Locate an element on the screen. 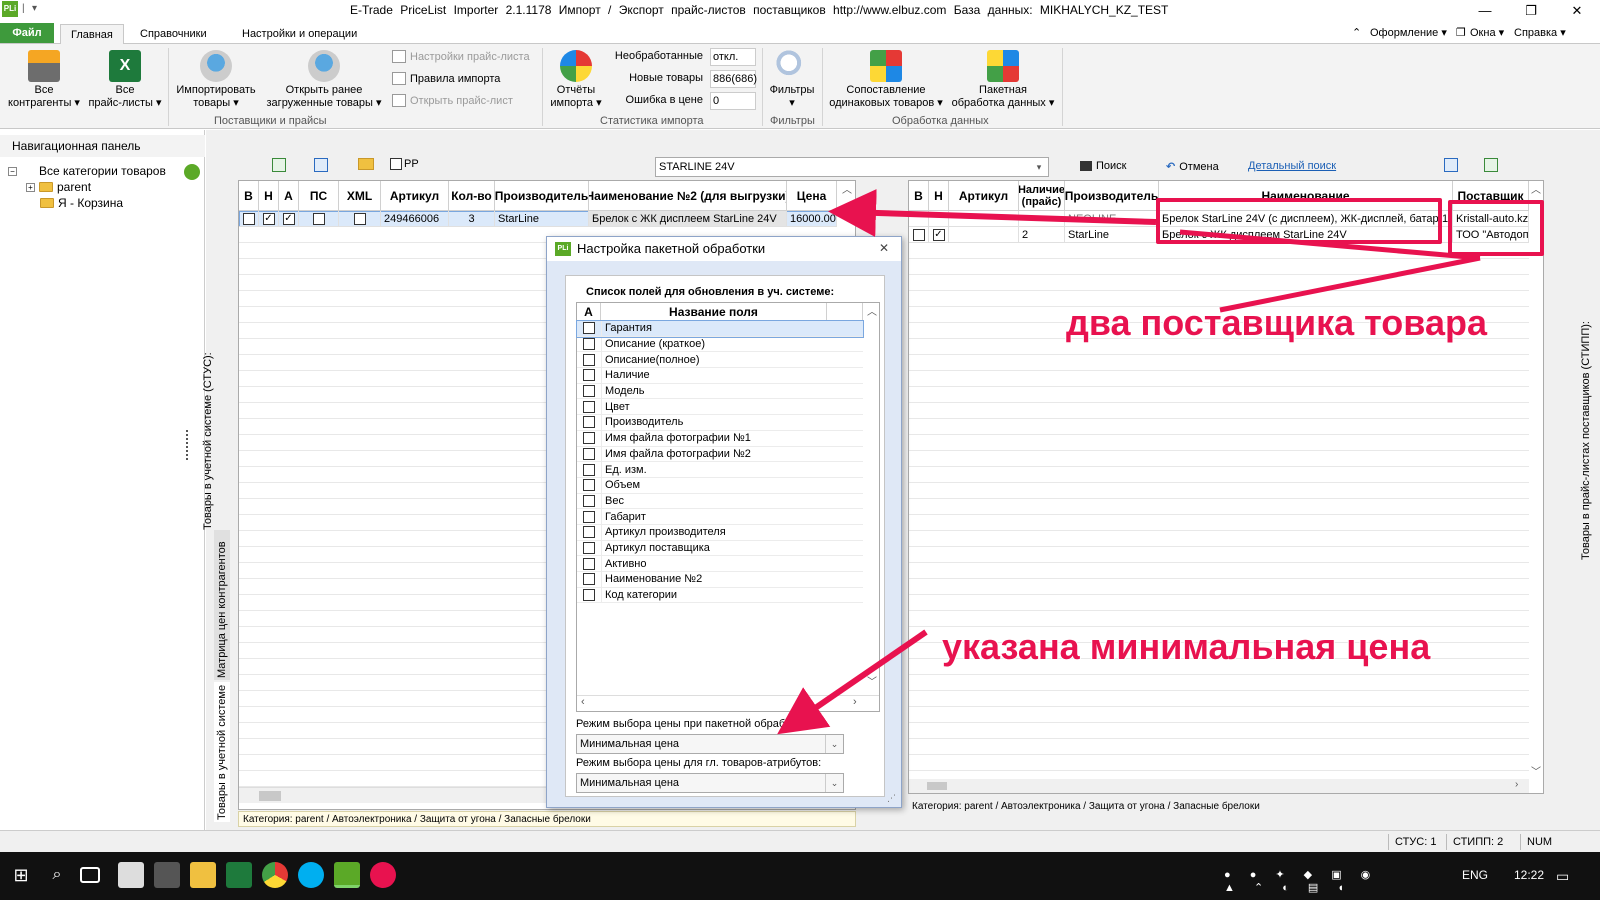  status-stipp: СТИПП: 2 is located at coordinates (1477, 842).